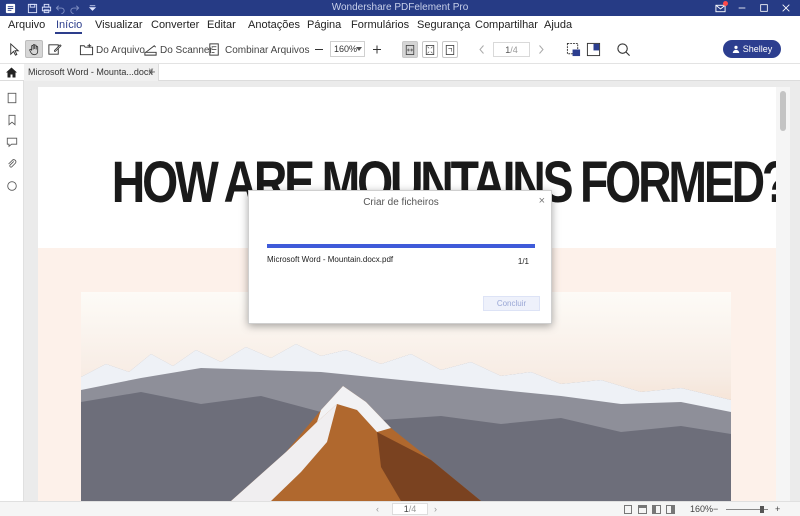 The image size is (800, 516). What do you see at coordinates (150, 49) in the screenshot?
I see `scanner-icon` at bounding box center [150, 49].